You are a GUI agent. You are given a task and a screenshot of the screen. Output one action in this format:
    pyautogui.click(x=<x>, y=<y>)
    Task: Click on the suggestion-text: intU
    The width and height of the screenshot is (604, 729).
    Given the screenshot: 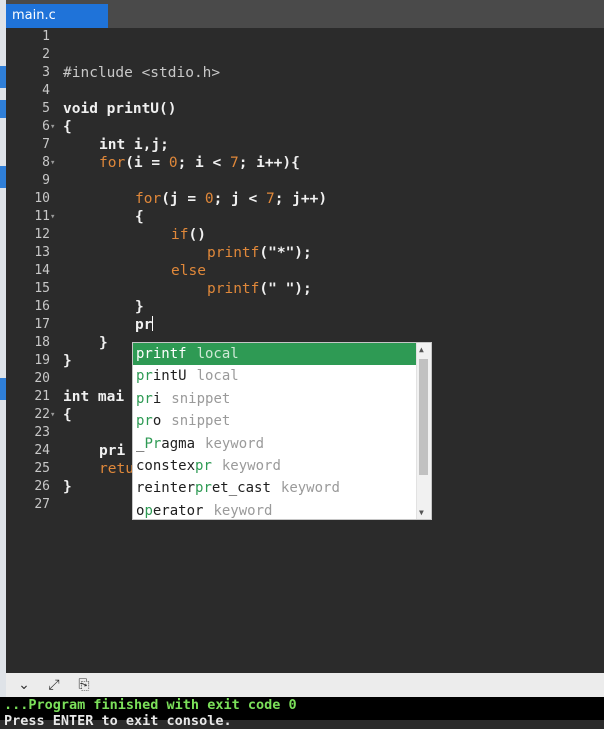 What is the action you would take?
    pyautogui.click(x=169, y=376)
    